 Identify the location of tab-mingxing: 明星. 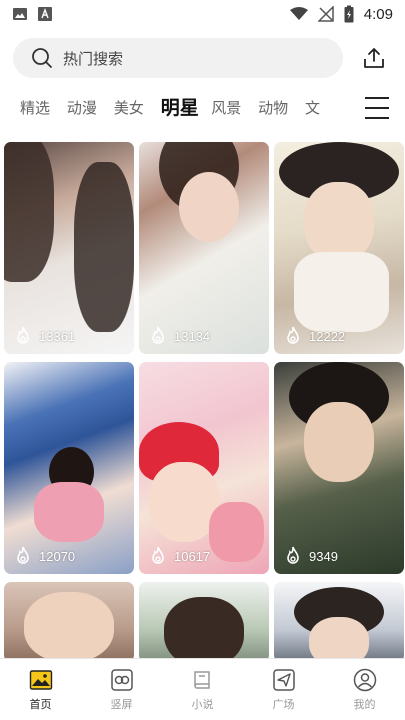
(186, 108).